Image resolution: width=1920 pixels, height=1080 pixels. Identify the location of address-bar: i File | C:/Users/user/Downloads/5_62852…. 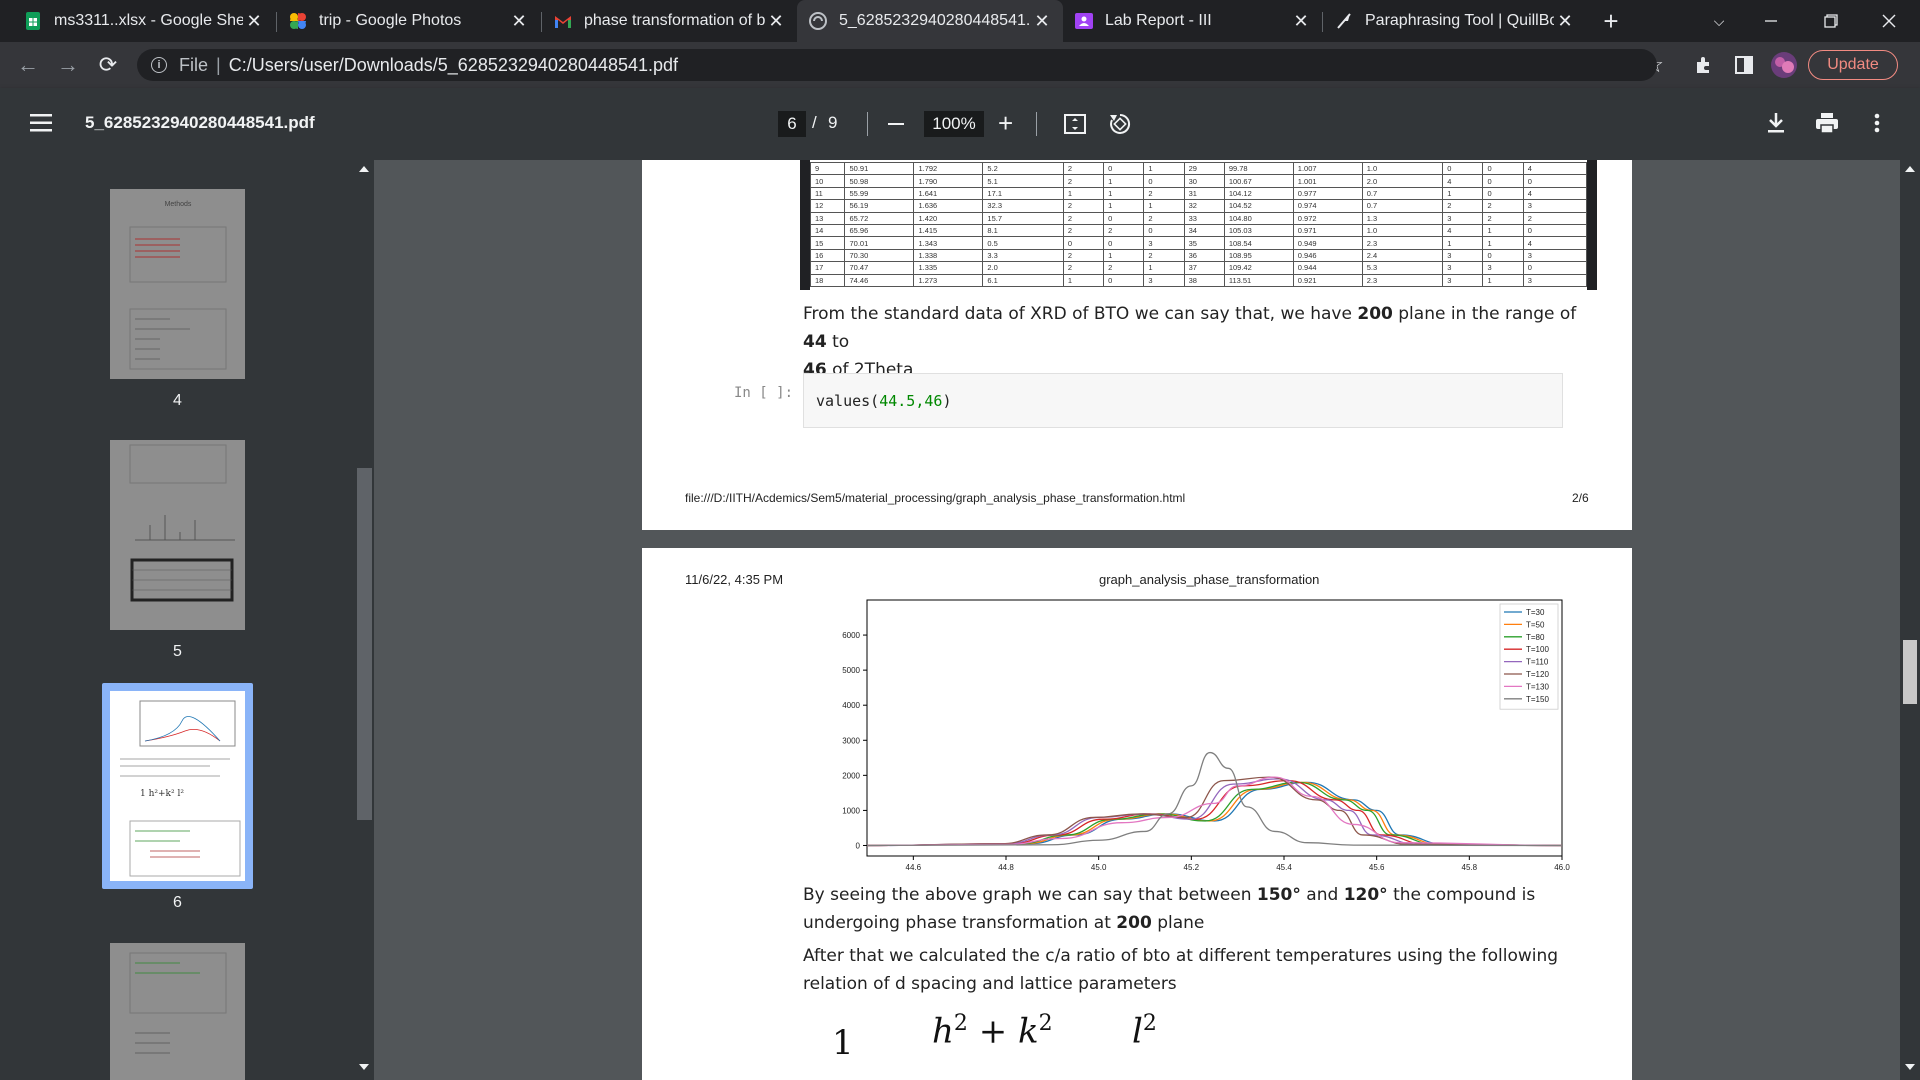
(897, 65).